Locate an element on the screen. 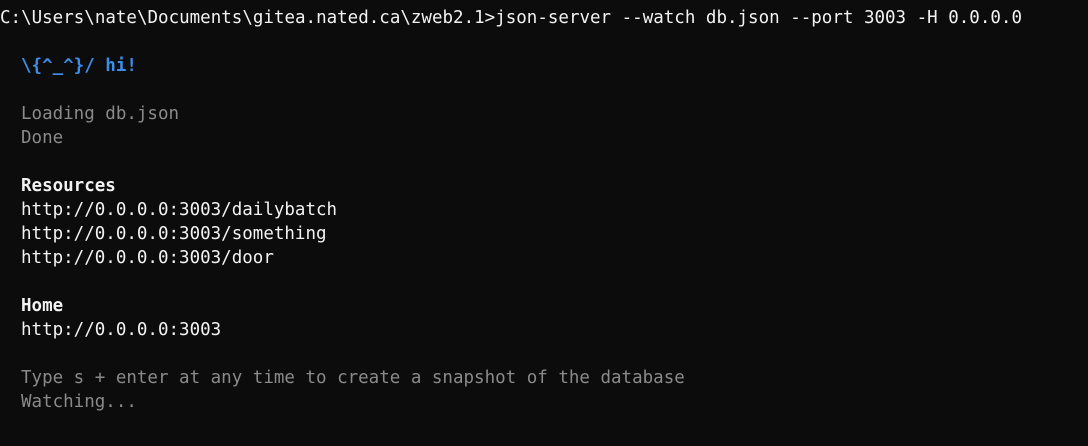 The height and width of the screenshot is (446, 1088). done-text: Done is located at coordinates (42, 138).